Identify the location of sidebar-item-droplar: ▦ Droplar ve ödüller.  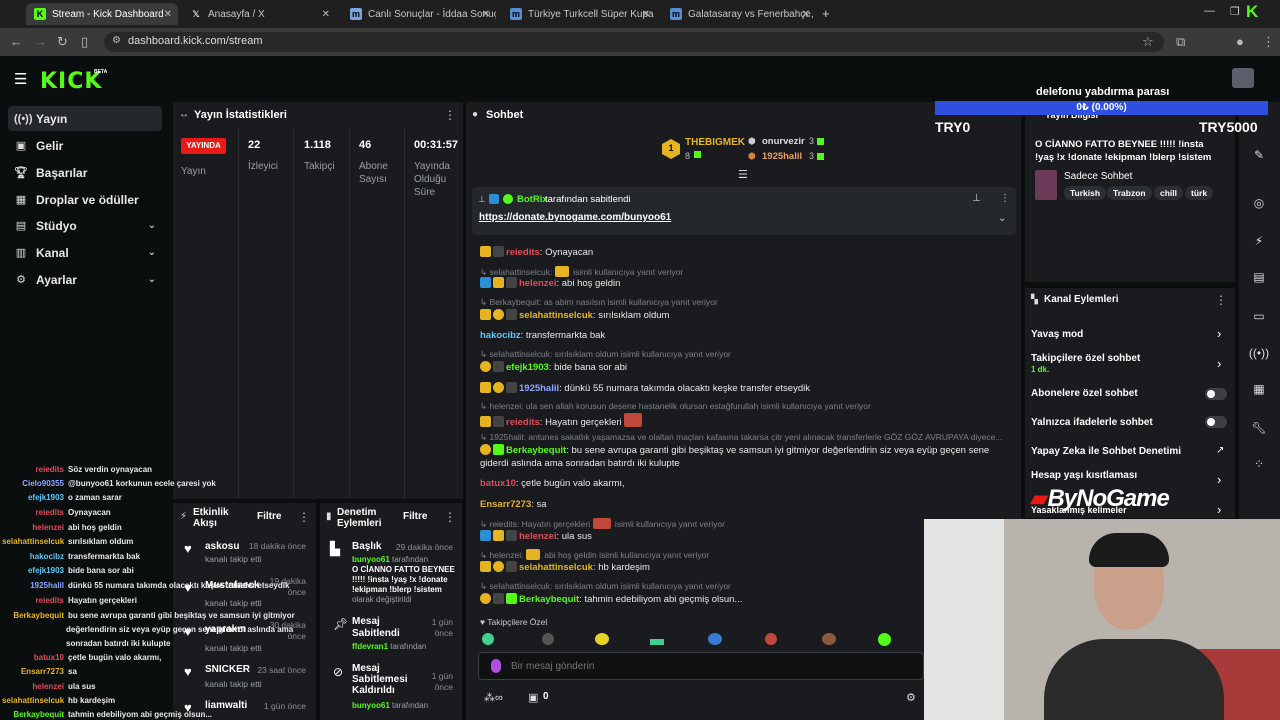
(85, 199).